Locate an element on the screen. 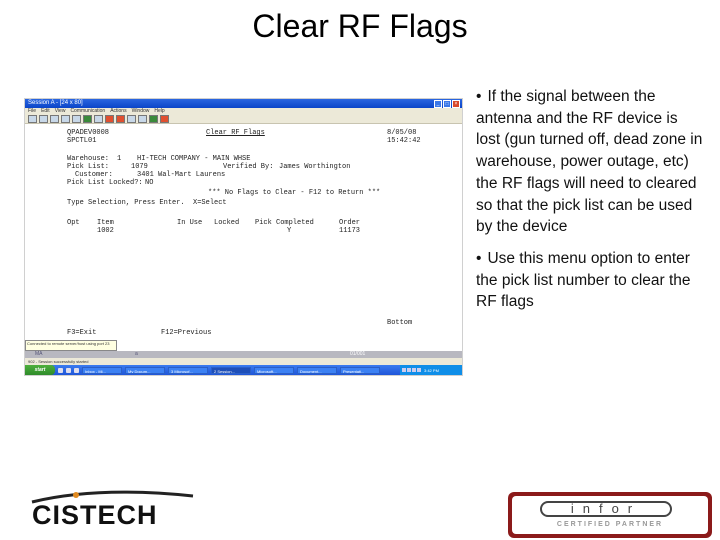 The width and height of the screenshot is (720, 540). infor-wordmark: infor is located at coordinates (606, 509).